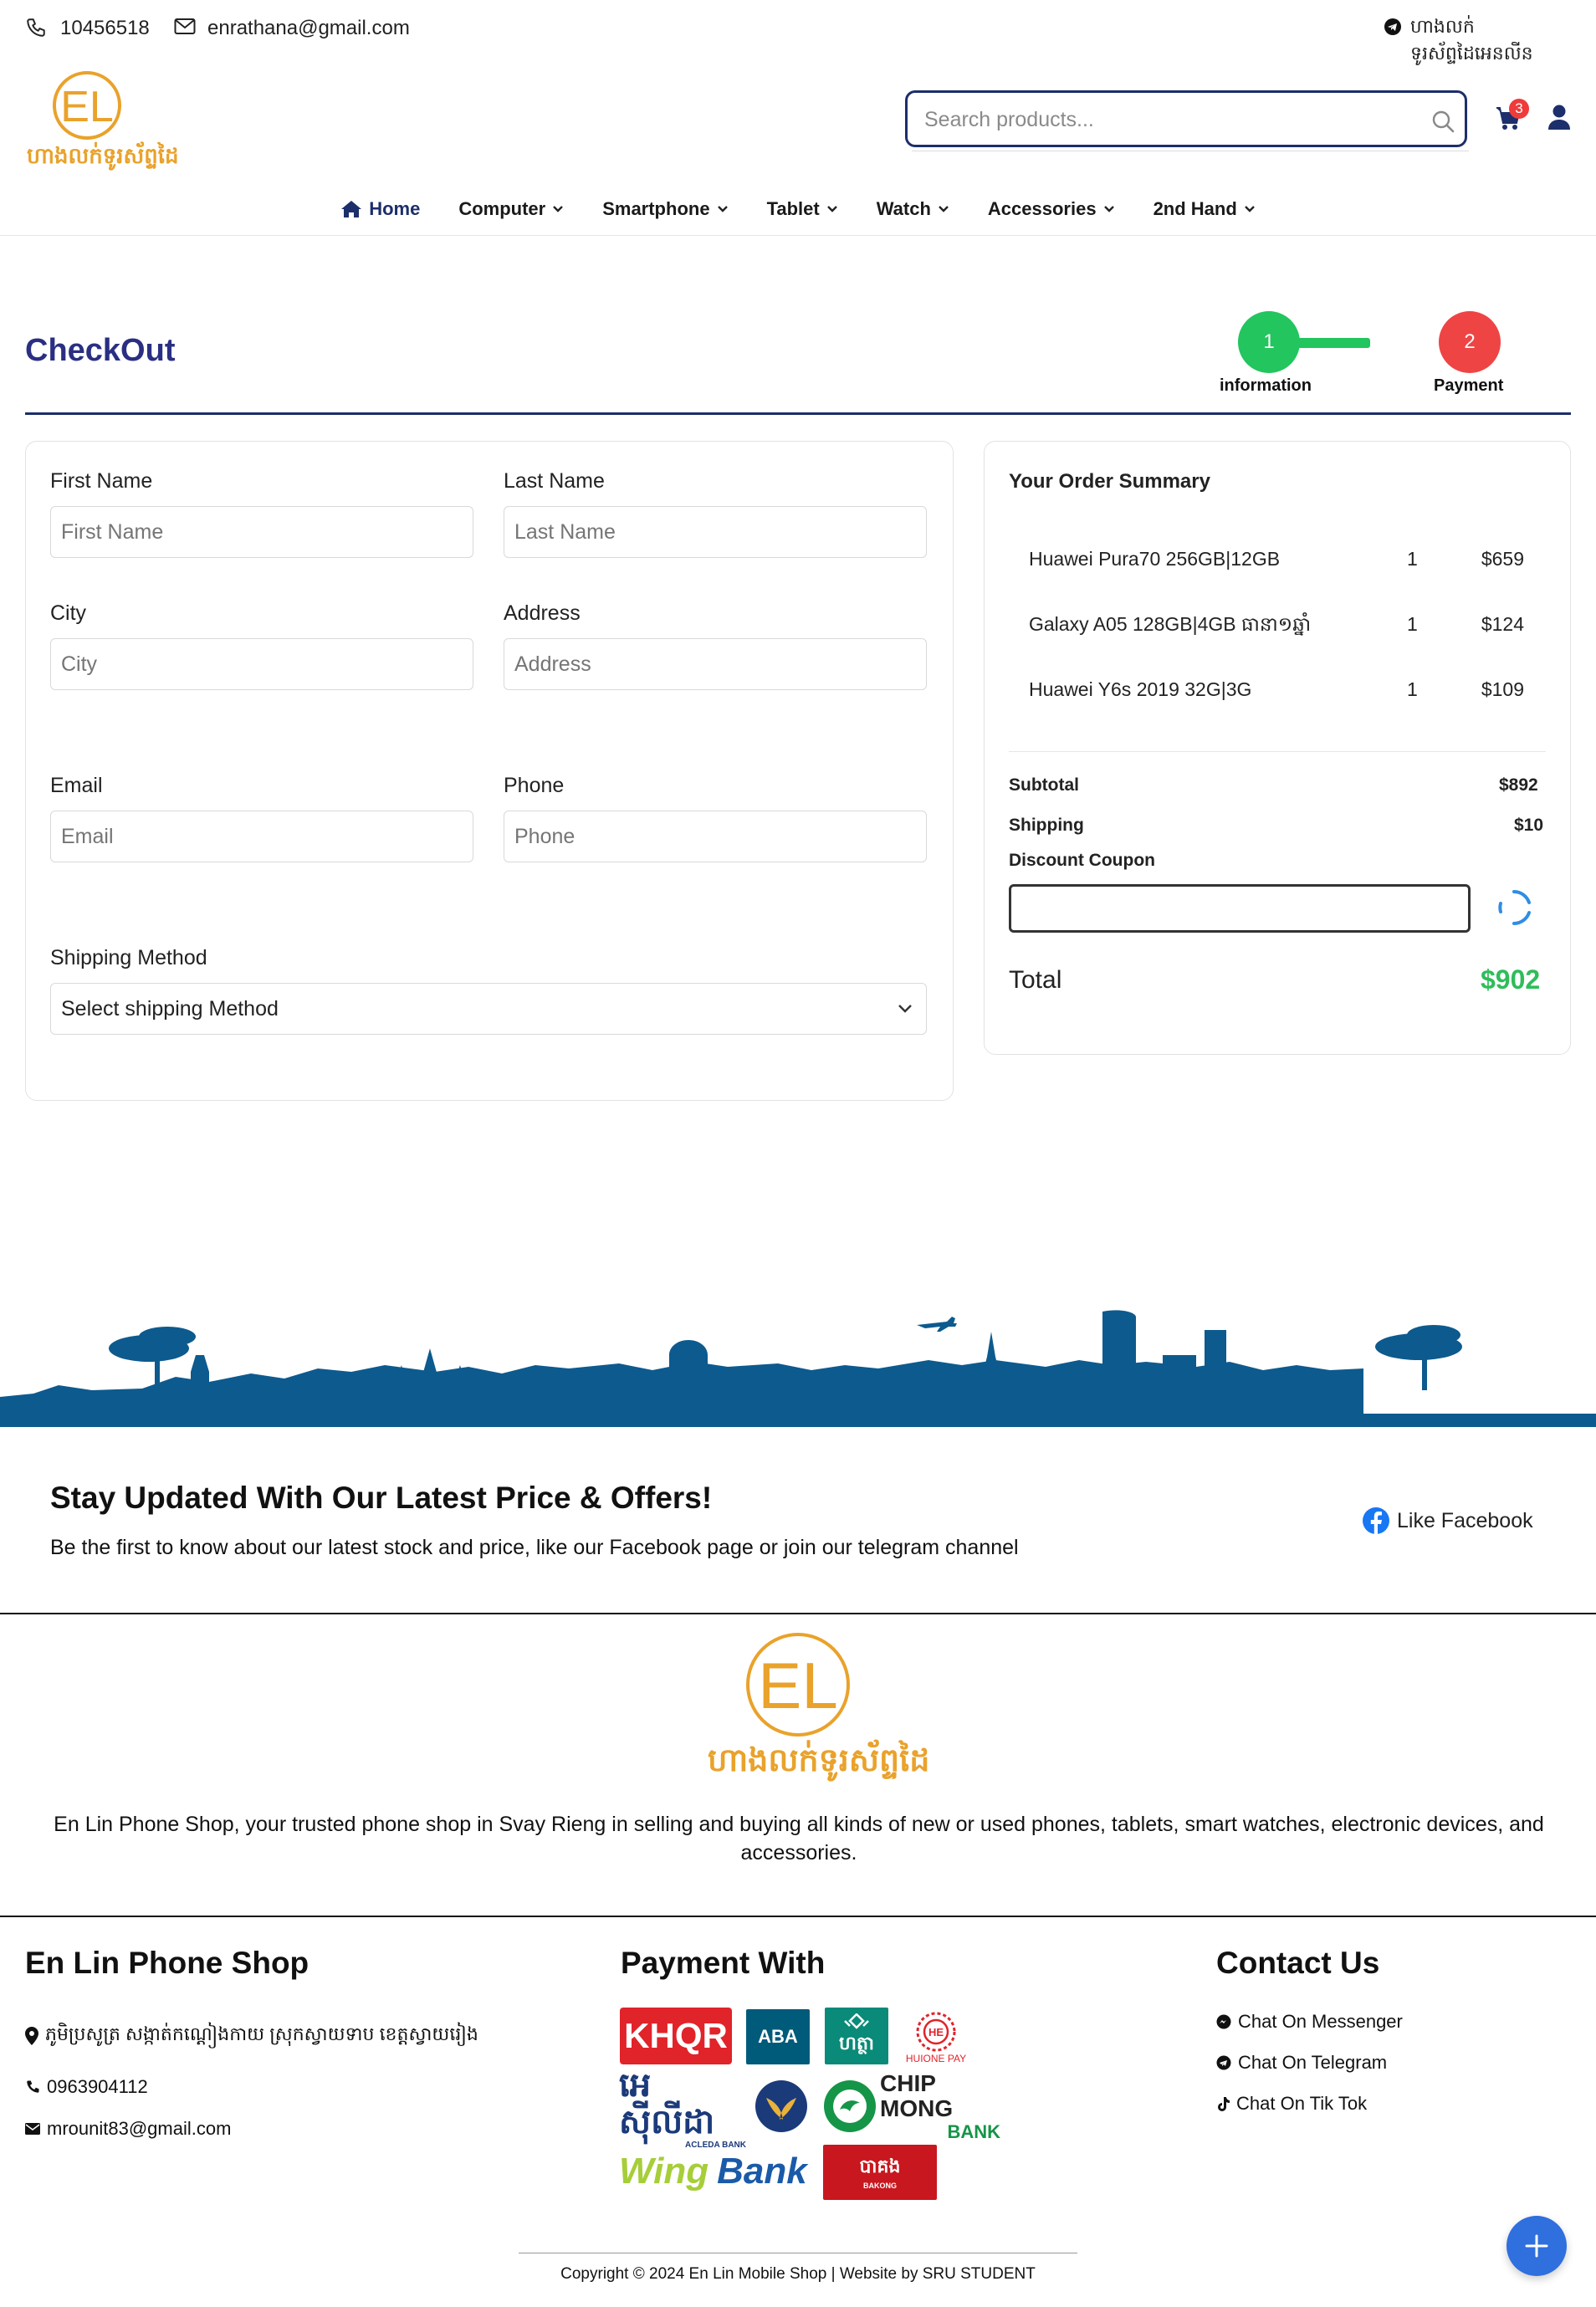 The image size is (1596, 2307). What do you see at coordinates (1171, 624) in the screenshot?
I see `order-item-name: Galaxy A05 128GB|4GB ធានា១ឆ្នាំ` at bounding box center [1171, 624].